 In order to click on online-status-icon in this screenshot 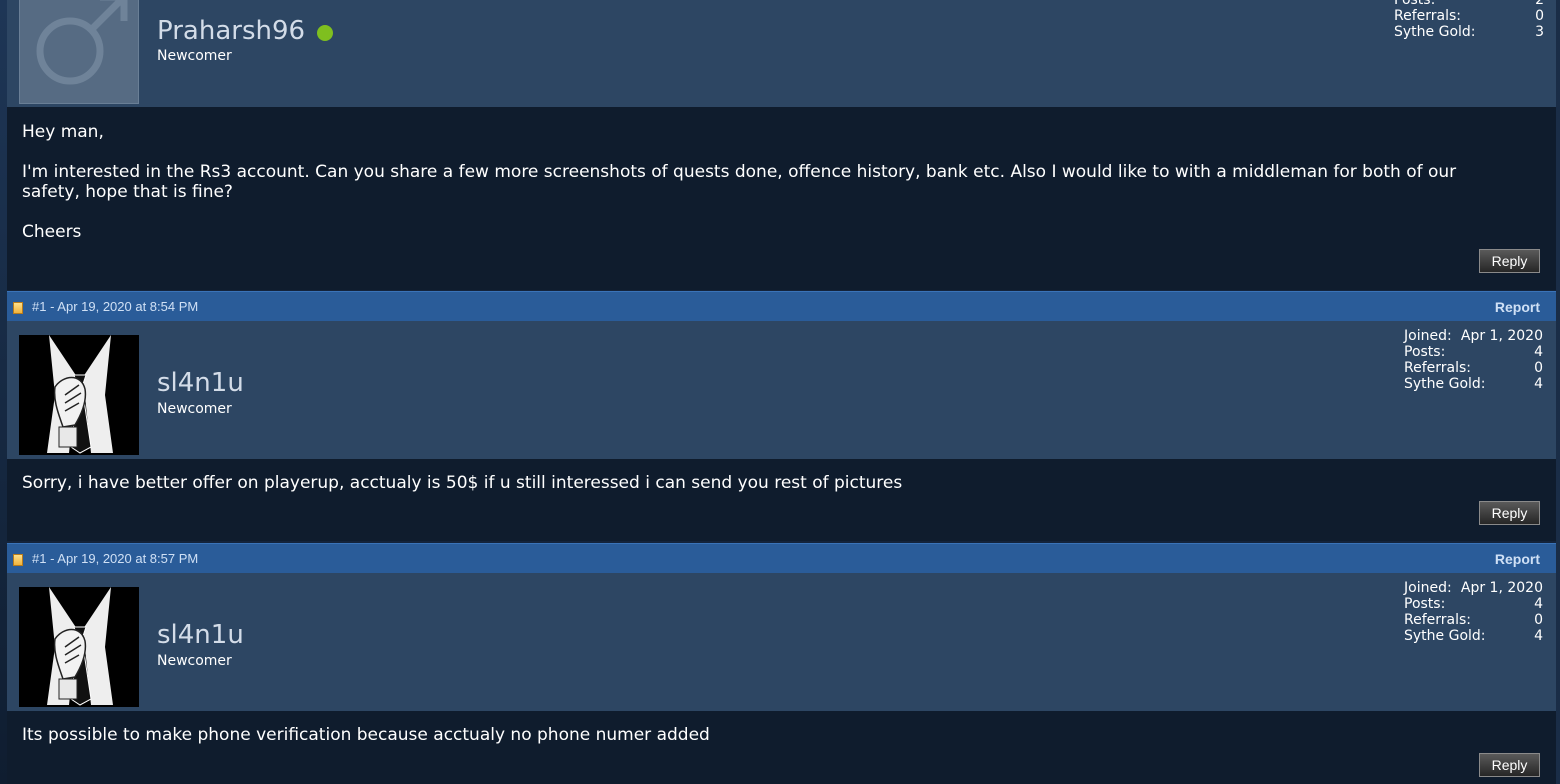, I will do `click(325, 33)`.